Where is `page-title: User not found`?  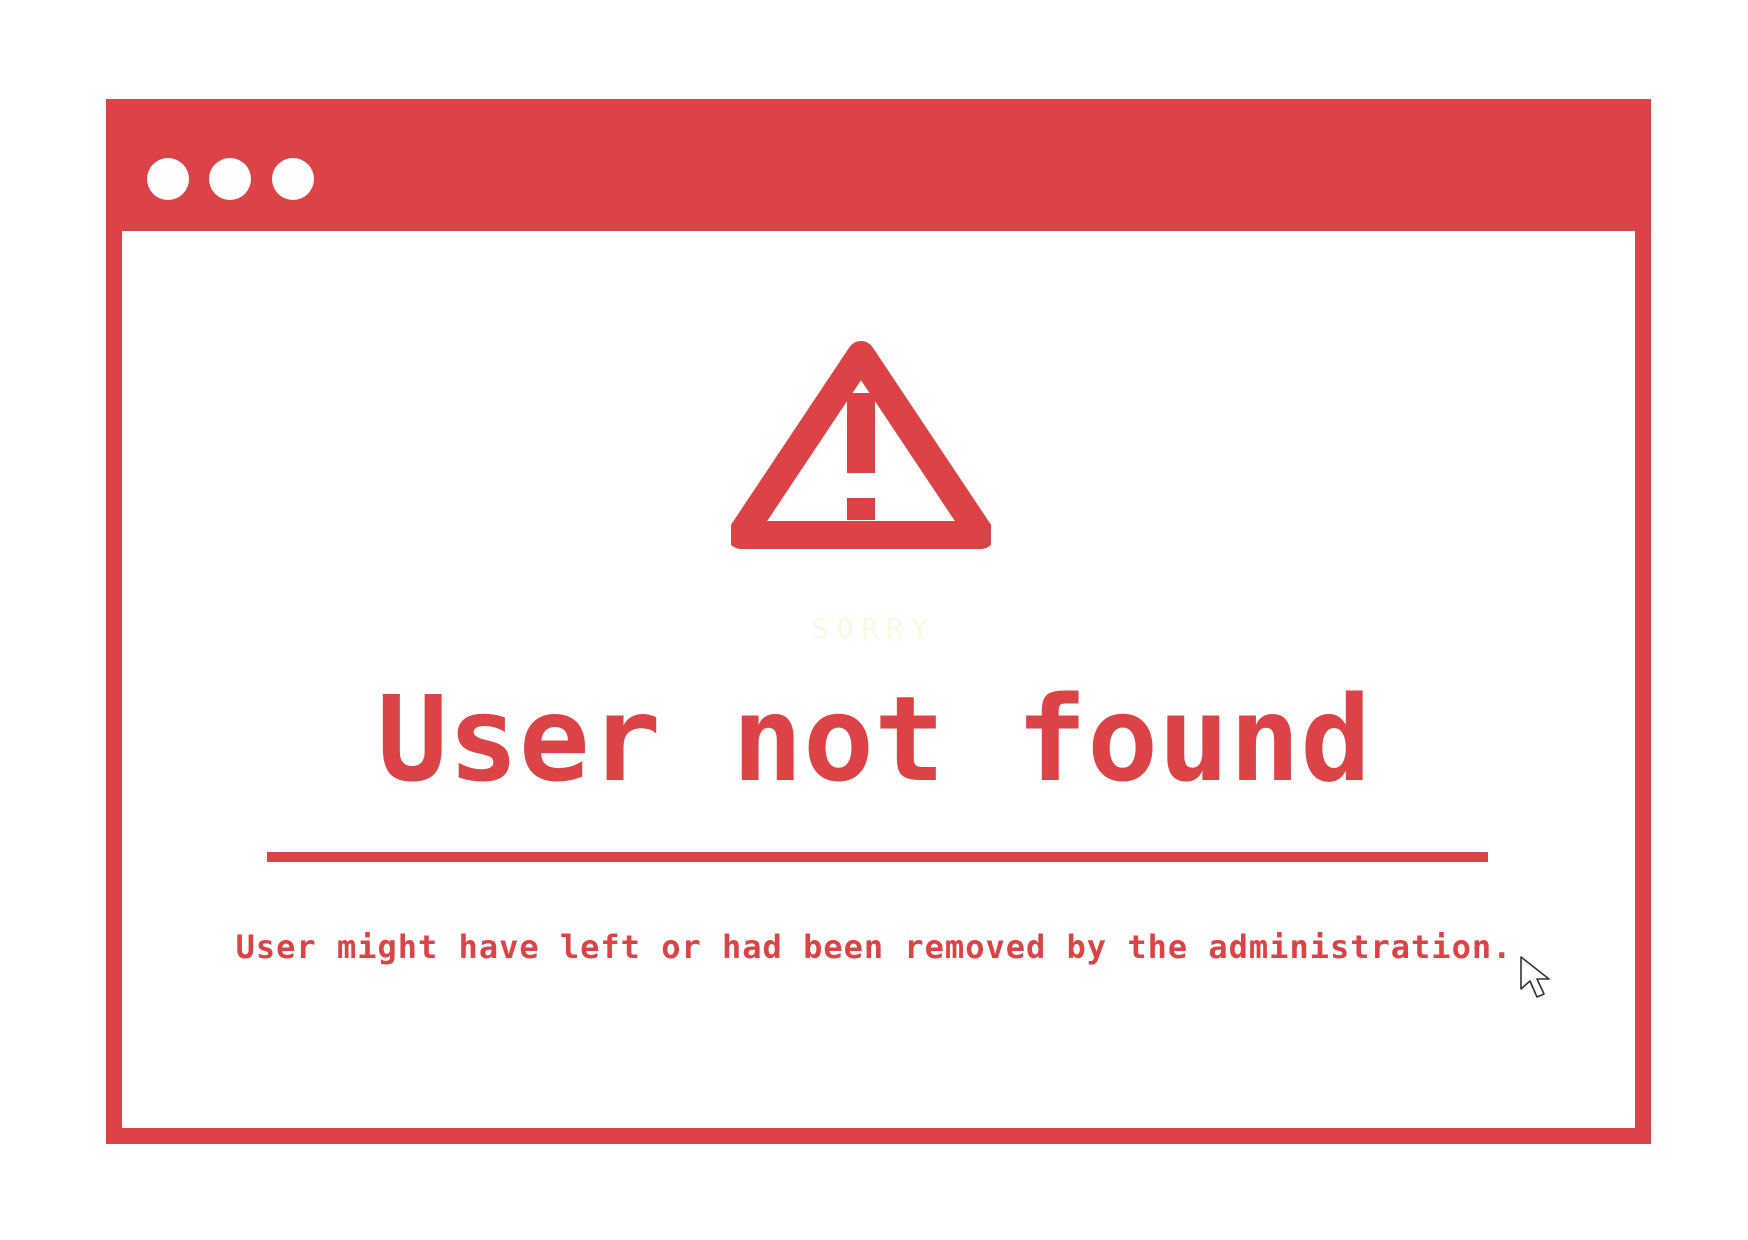 page-title: User not found is located at coordinates (874, 739).